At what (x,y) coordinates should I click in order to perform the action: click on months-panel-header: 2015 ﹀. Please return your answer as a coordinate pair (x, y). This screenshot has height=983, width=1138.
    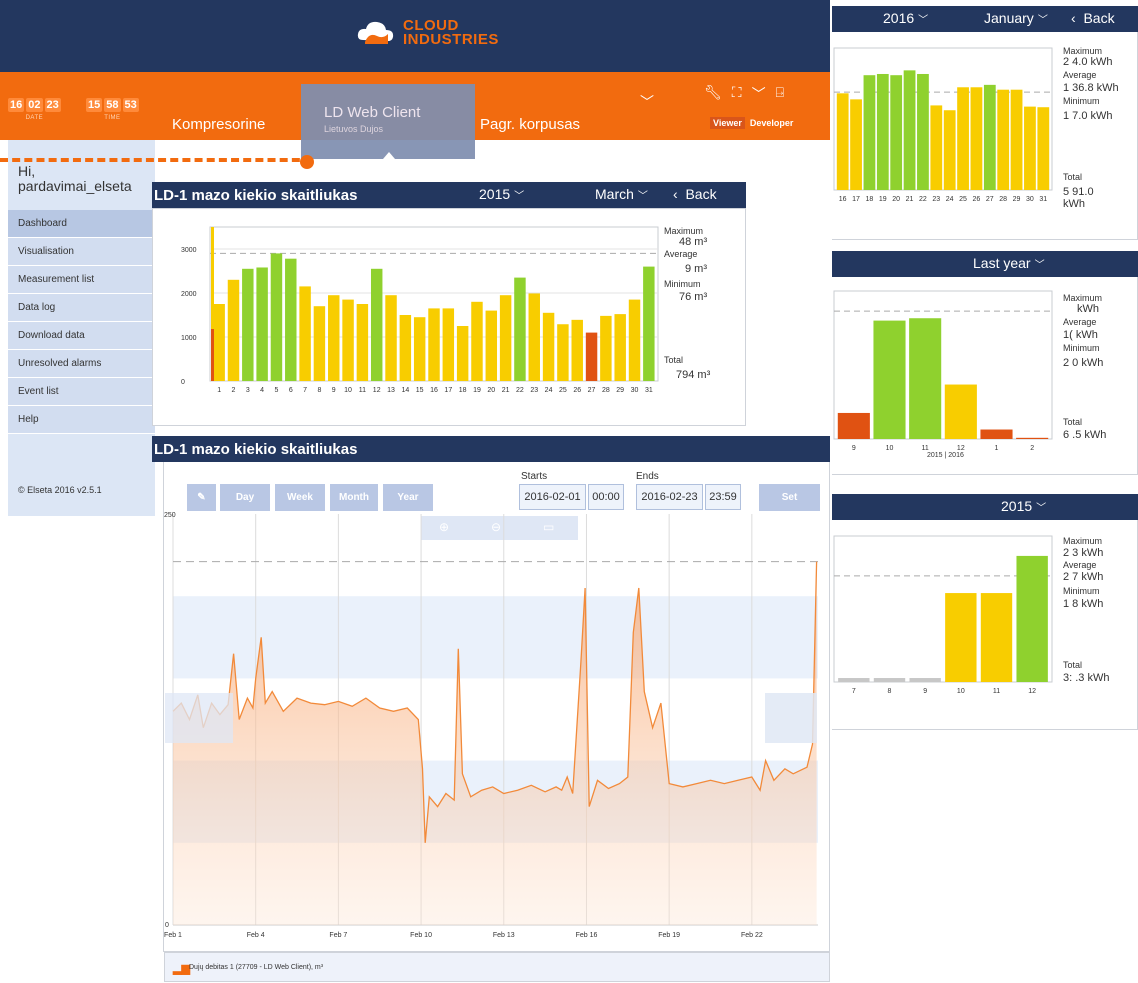
    Looking at the image, I should click on (985, 510).